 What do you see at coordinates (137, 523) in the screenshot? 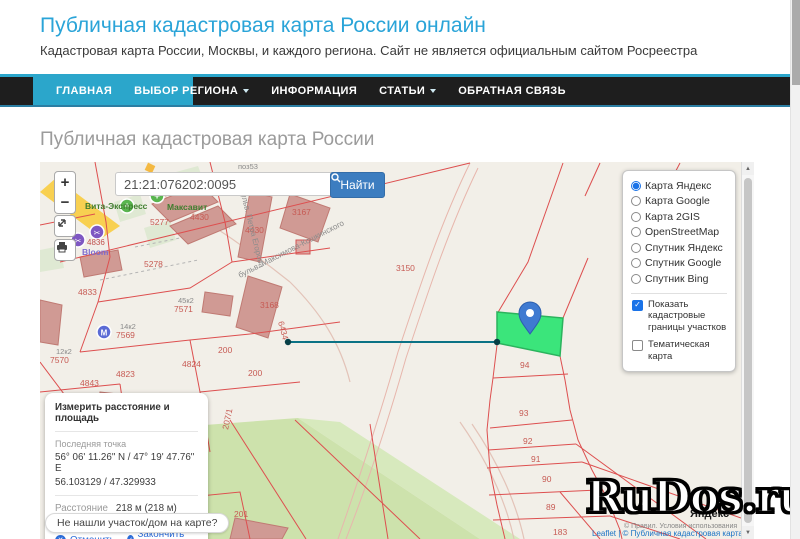
I see `not-found-parcel-button: Не нашли участок/дом на карте?` at bounding box center [137, 523].